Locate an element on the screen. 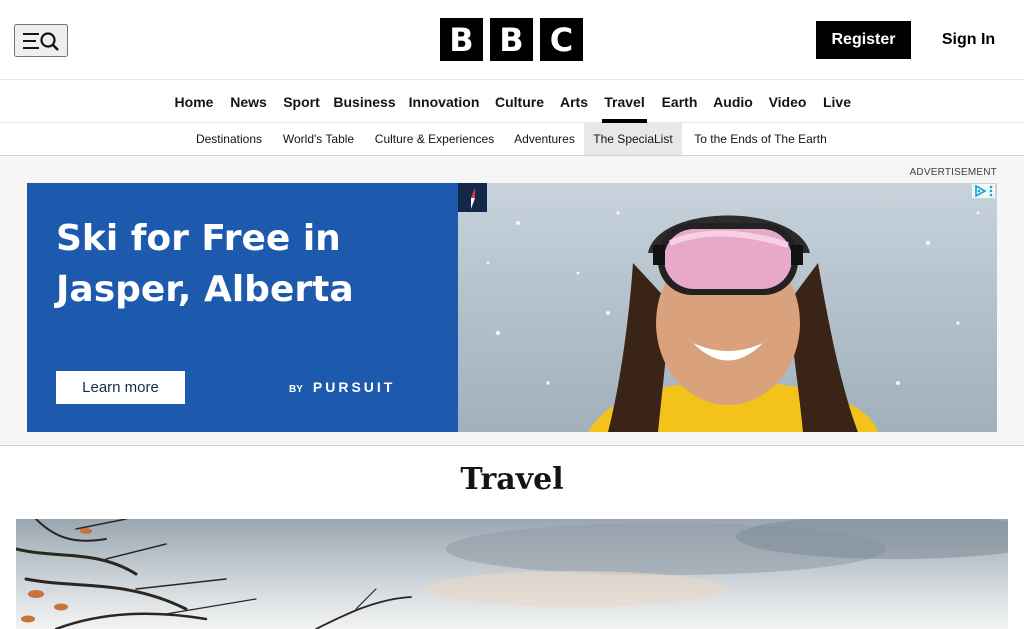 This screenshot has width=1024, height=629. nav-item-earth: Earth is located at coordinates (679, 101).